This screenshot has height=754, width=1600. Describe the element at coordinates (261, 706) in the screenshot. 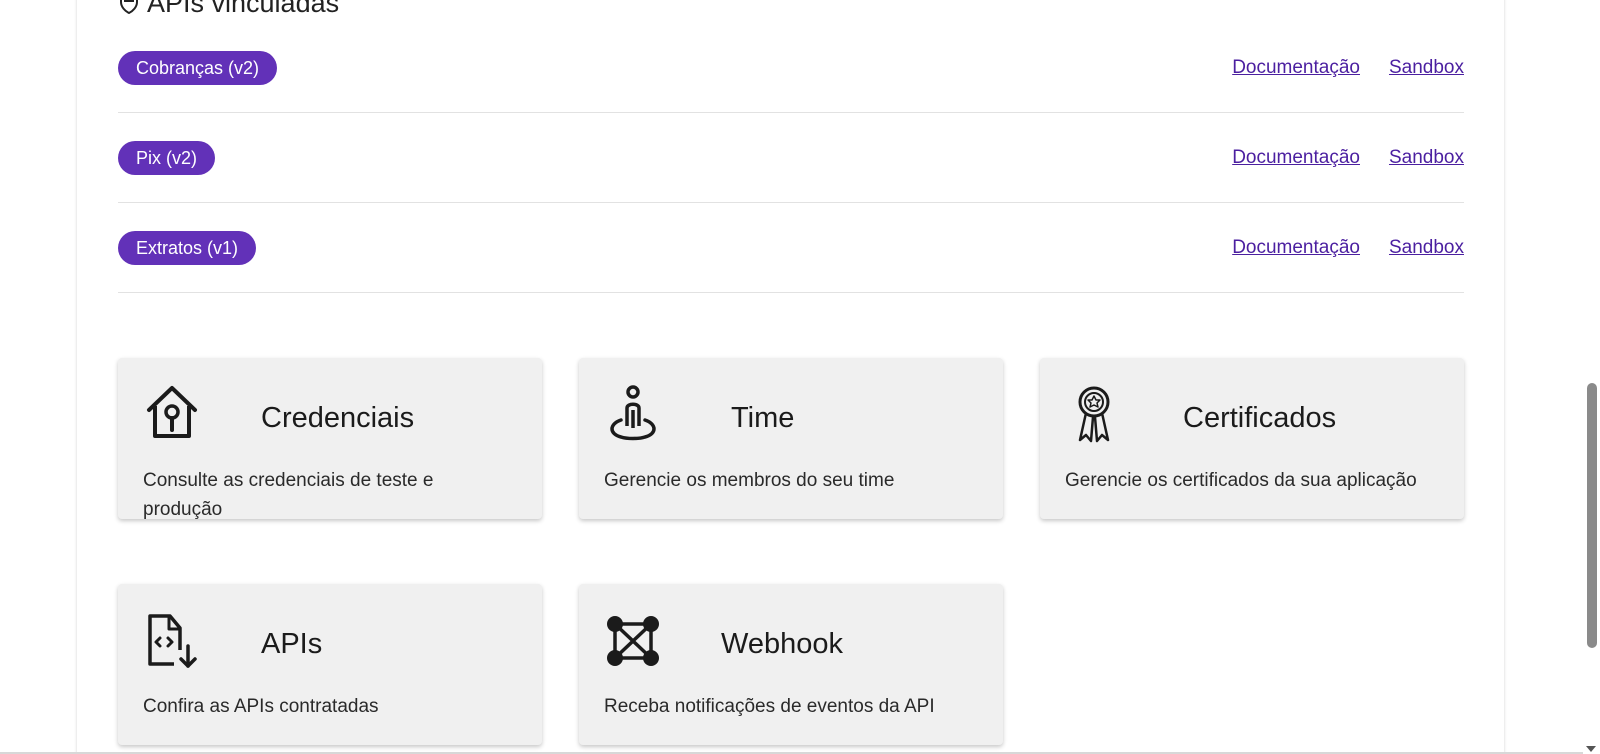

I see `card-description: Confira as APIs contratadas` at that location.